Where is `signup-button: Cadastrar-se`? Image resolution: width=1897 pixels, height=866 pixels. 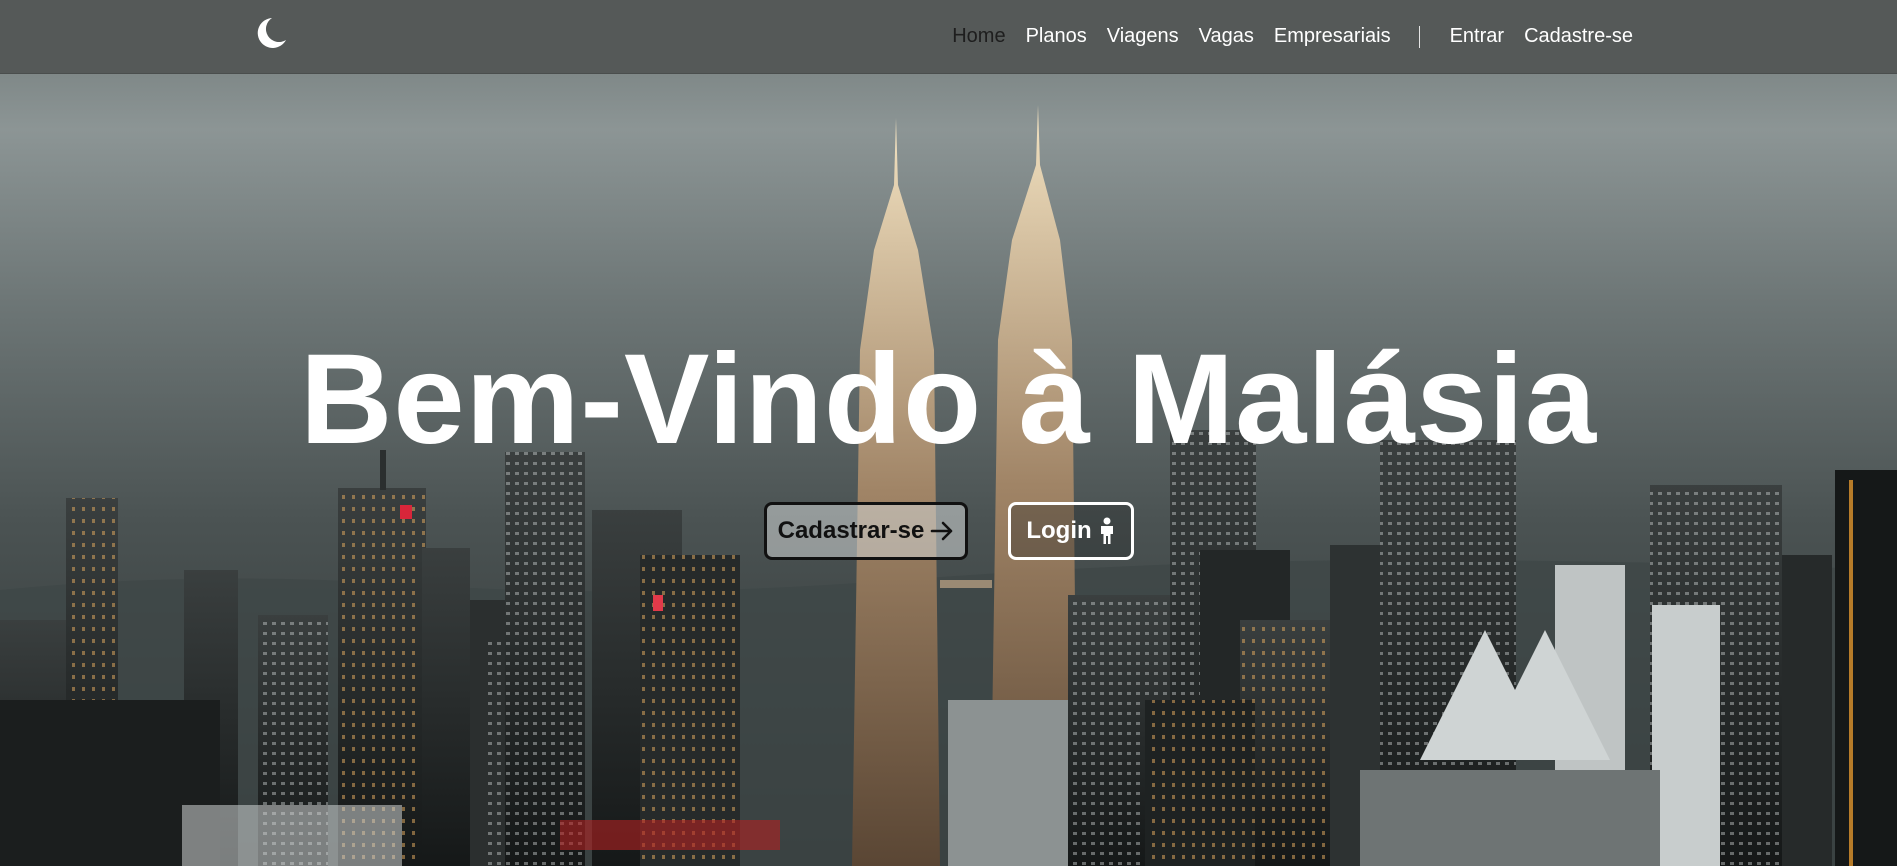 signup-button: Cadastrar-se is located at coordinates (866, 531).